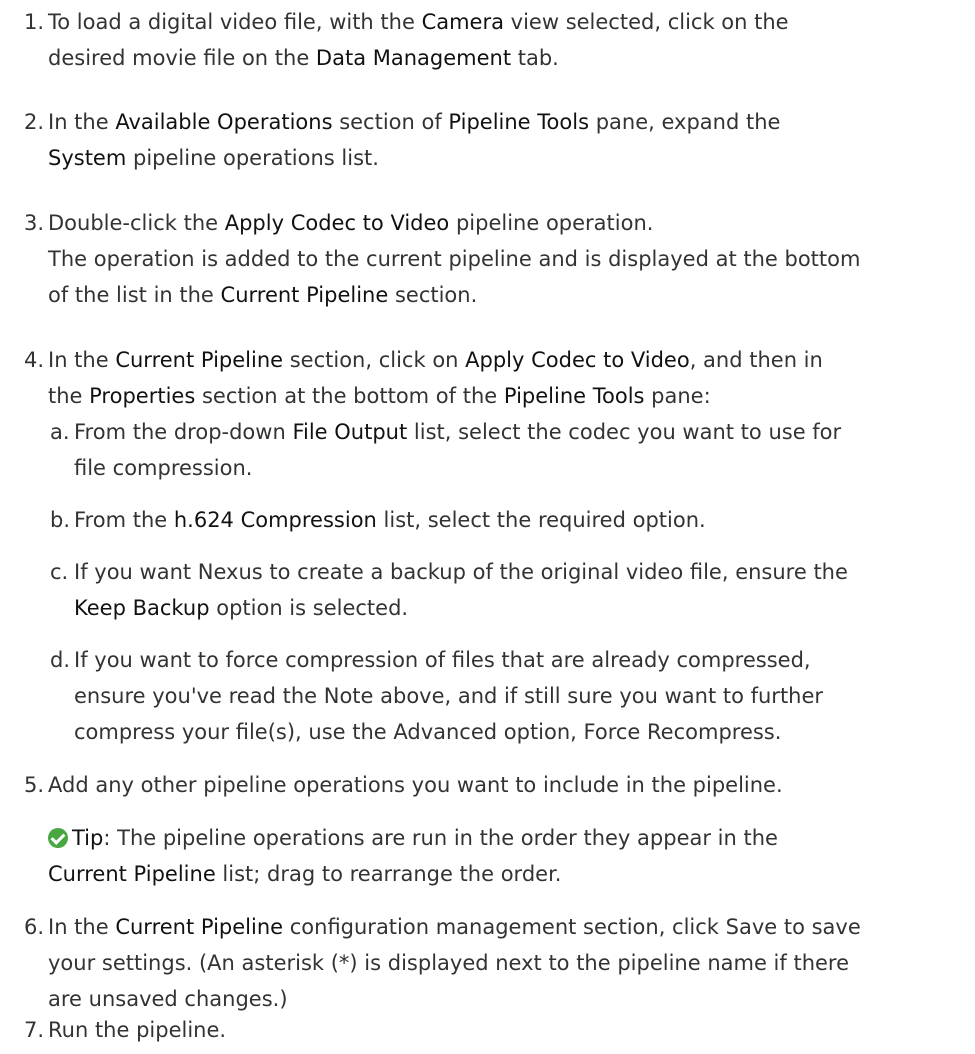  Describe the element at coordinates (34, 223) in the screenshot. I see `step-number: 3.` at that location.